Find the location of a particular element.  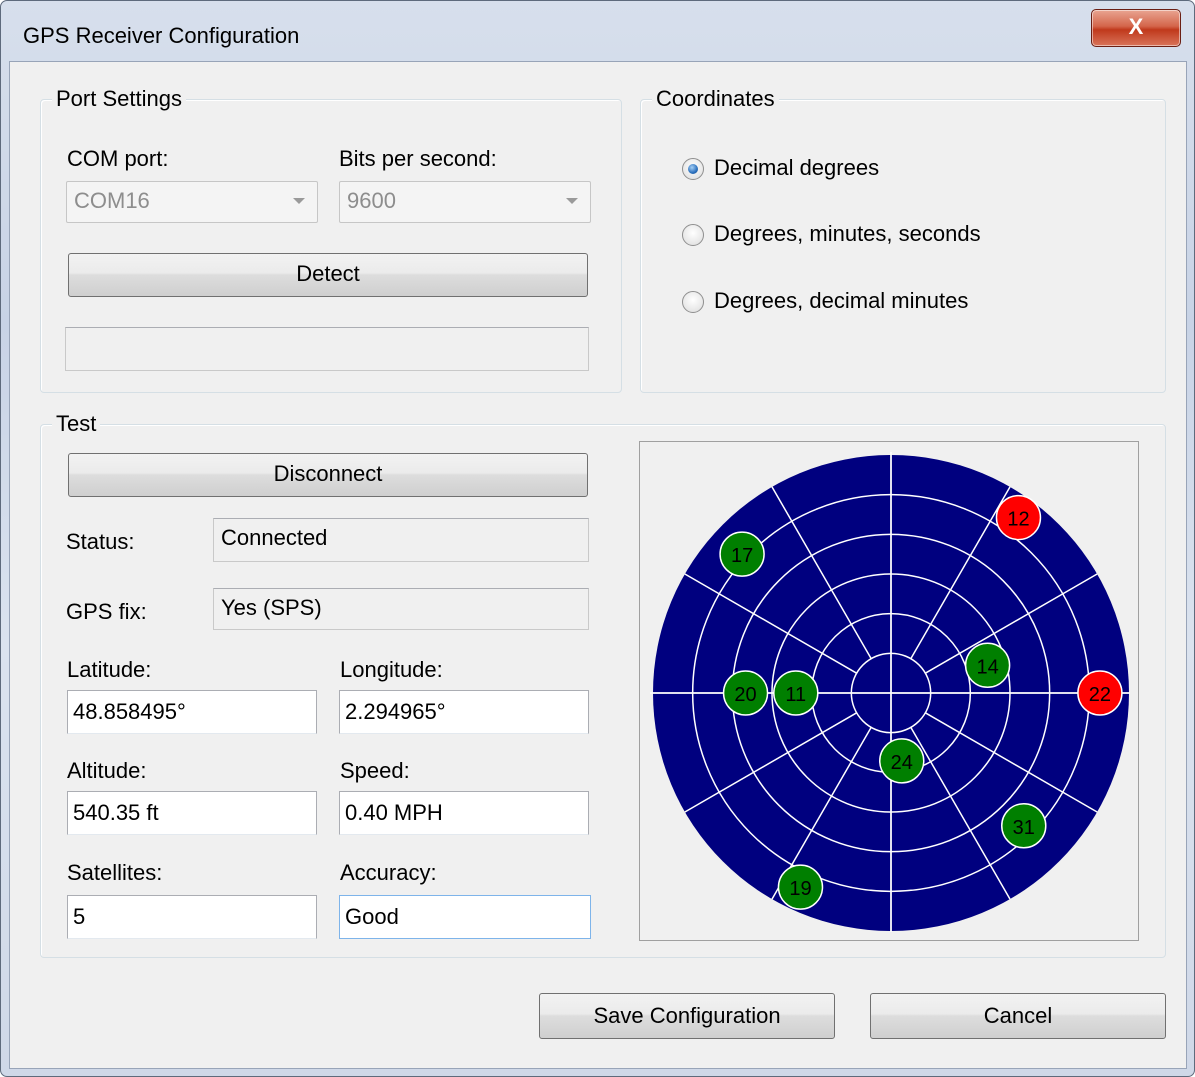

status-field: Connected is located at coordinates (401, 540).